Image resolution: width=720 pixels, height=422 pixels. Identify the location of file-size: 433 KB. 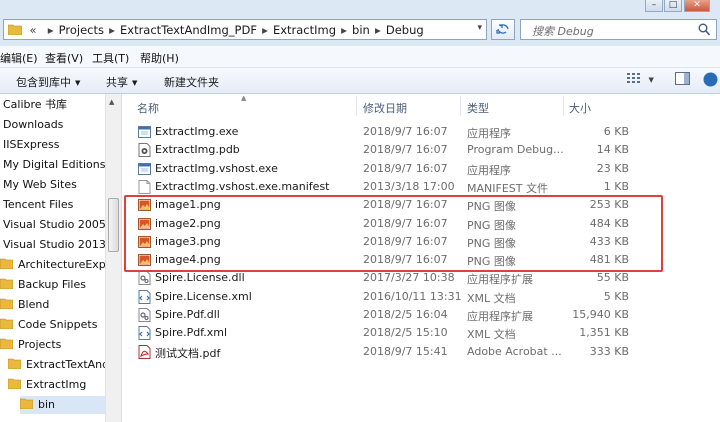
(609, 241).